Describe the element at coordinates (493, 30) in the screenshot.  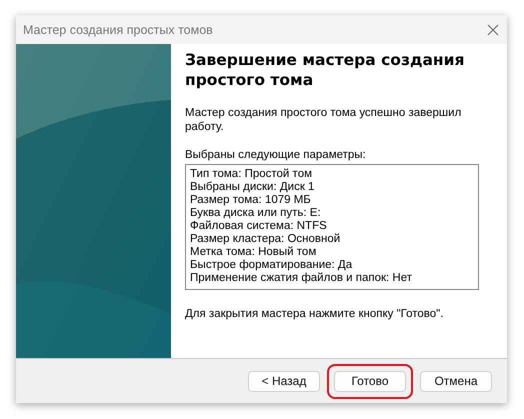
I see `close-icon` at that location.